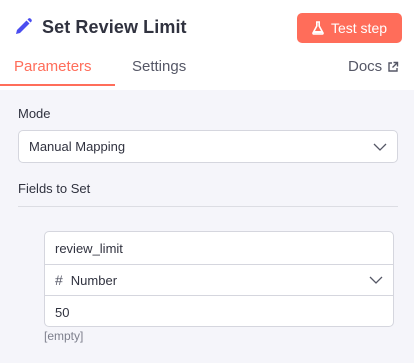 The image size is (414, 363). Describe the element at coordinates (54, 188) in the screenshot. I see `fields-to-set-label: Fields to Set` at that location.